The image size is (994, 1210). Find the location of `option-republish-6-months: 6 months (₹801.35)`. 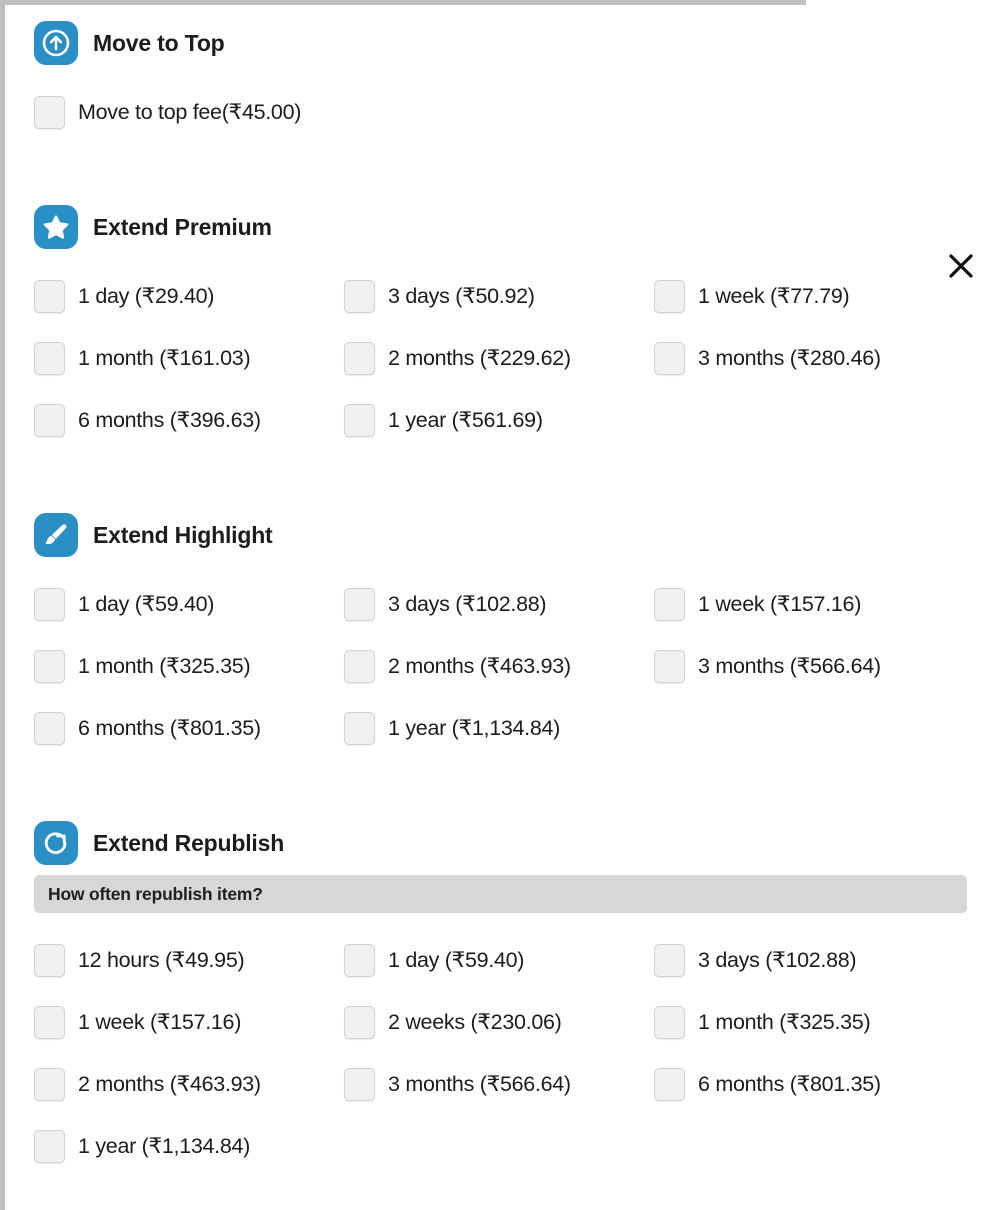

option-republish-6-months: 6 months (₹801.35) is located at coordinates (809, 1084).